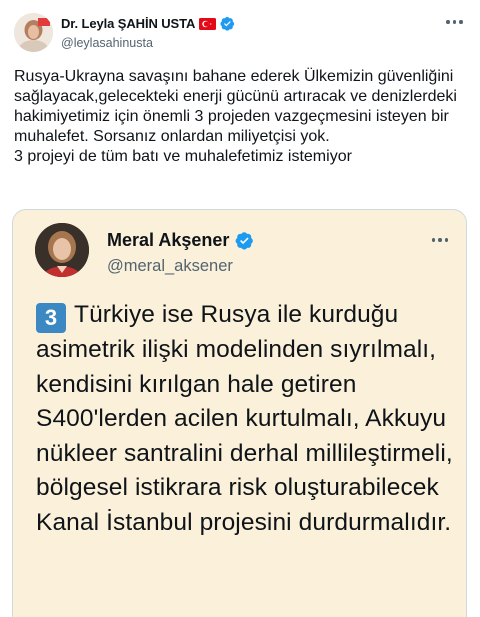 This screenshot has height=617, width=480. I want to click on tweet-author: Dr. Leyla ŞAHİN USTA @leylasahinusta, so click(250, 32).